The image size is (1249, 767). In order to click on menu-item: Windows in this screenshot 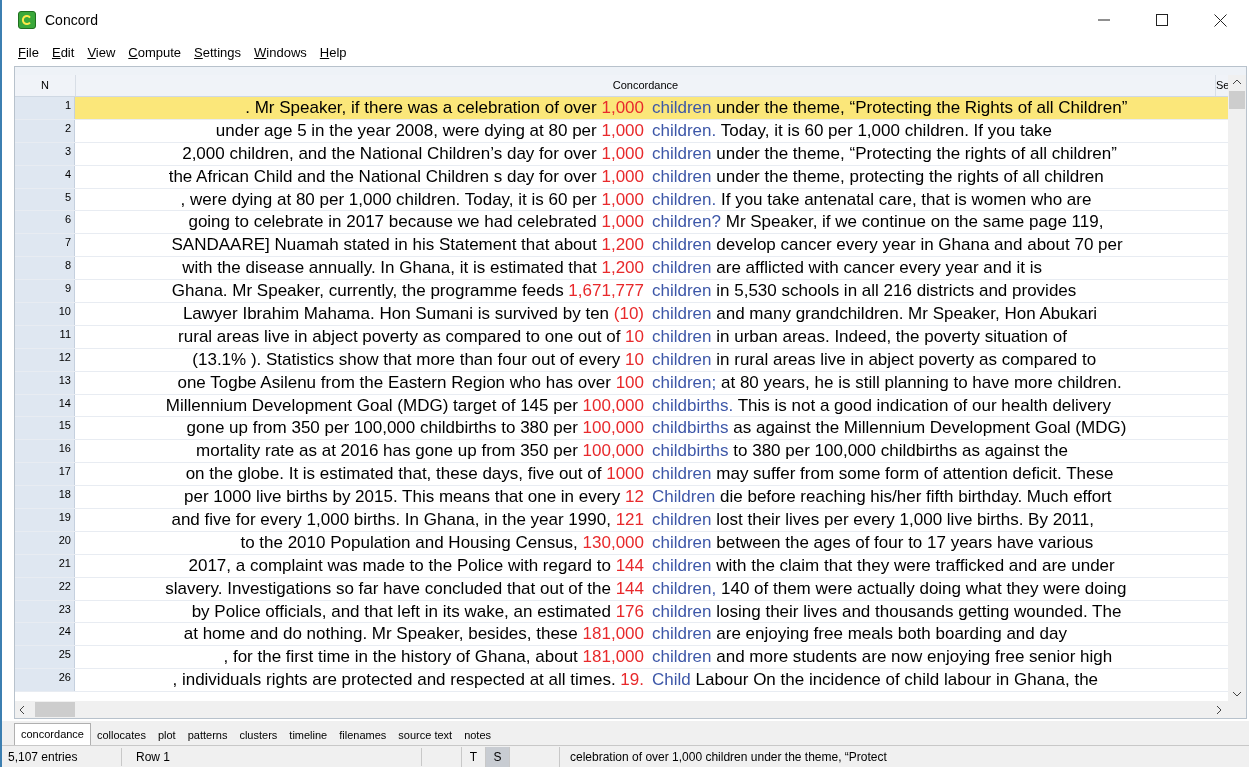, I will do `click(280, 53)`.